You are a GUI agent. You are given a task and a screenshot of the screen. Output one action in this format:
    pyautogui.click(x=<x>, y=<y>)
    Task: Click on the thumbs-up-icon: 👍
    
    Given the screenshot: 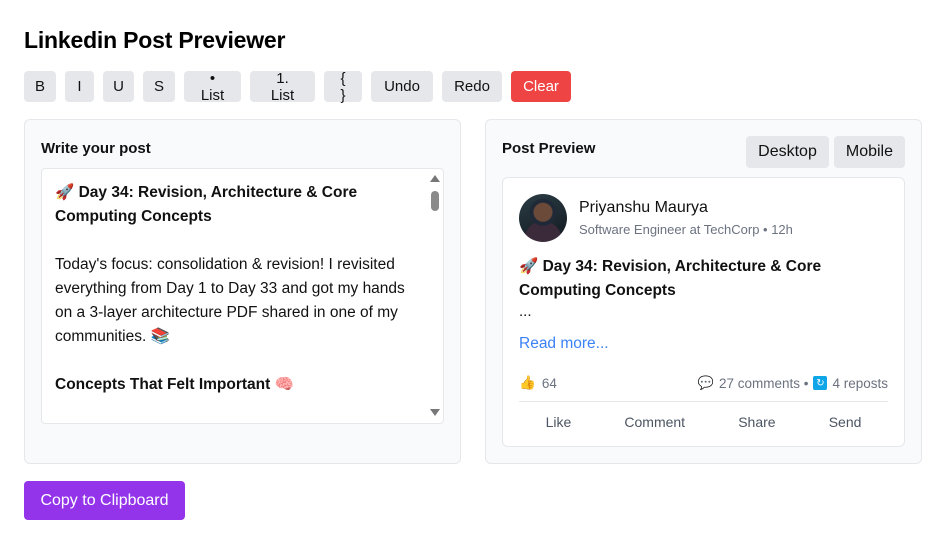 What is the action you would take?
    pyautogui.click(x=527, y=382)
    